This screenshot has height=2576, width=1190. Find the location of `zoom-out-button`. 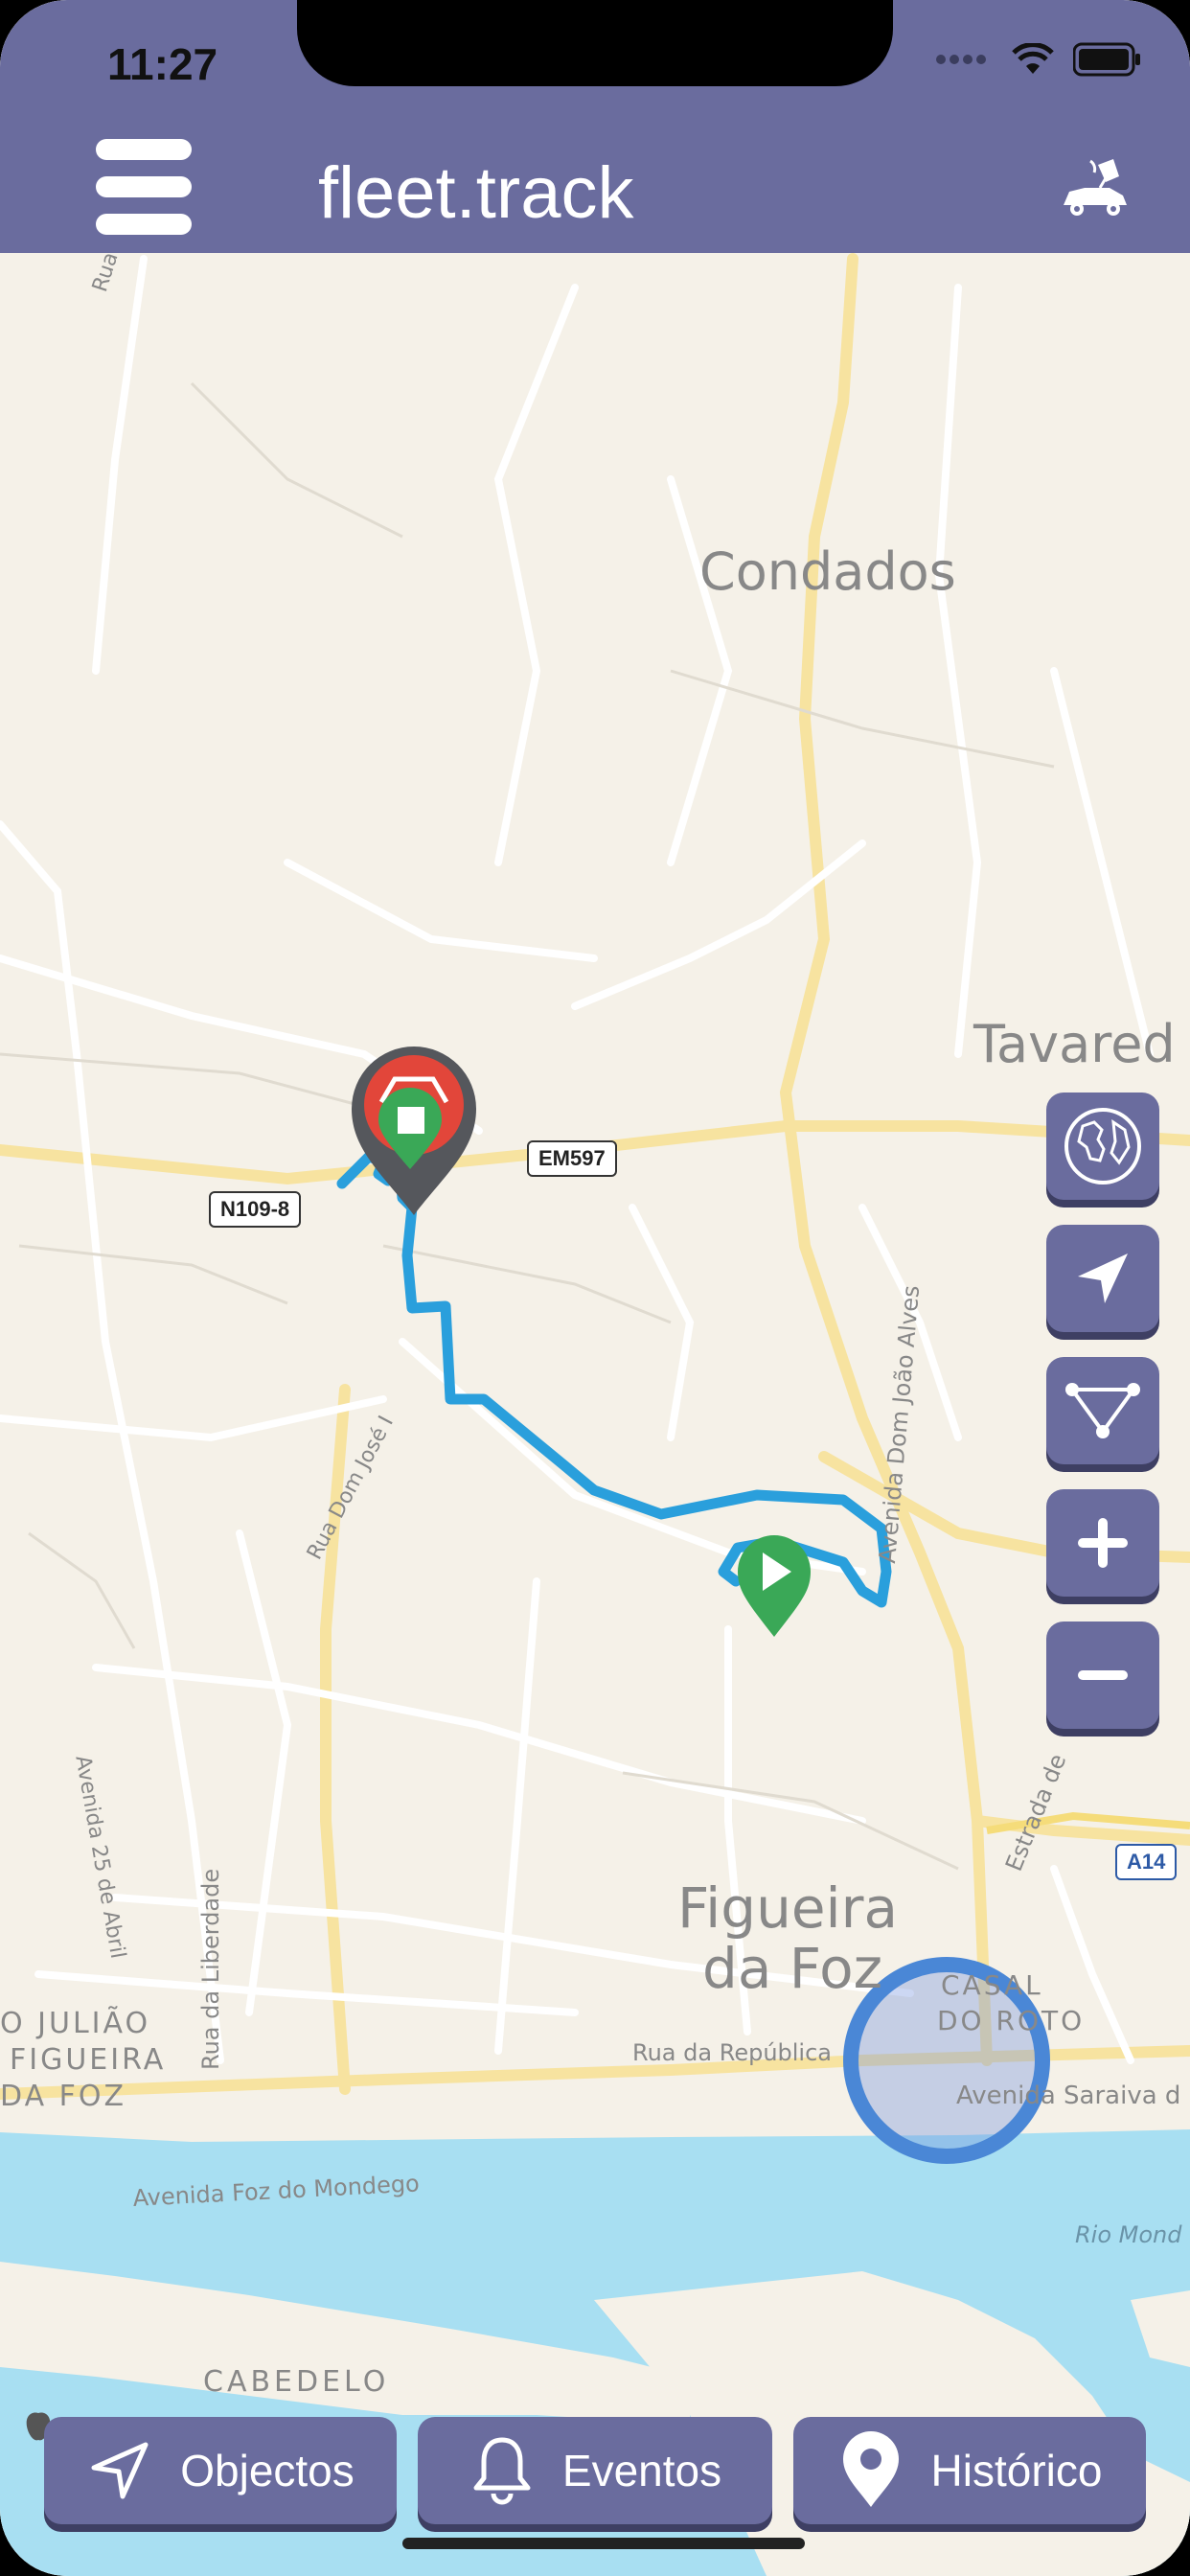

zoom-out-button is located at coordinates (1102, 1675).